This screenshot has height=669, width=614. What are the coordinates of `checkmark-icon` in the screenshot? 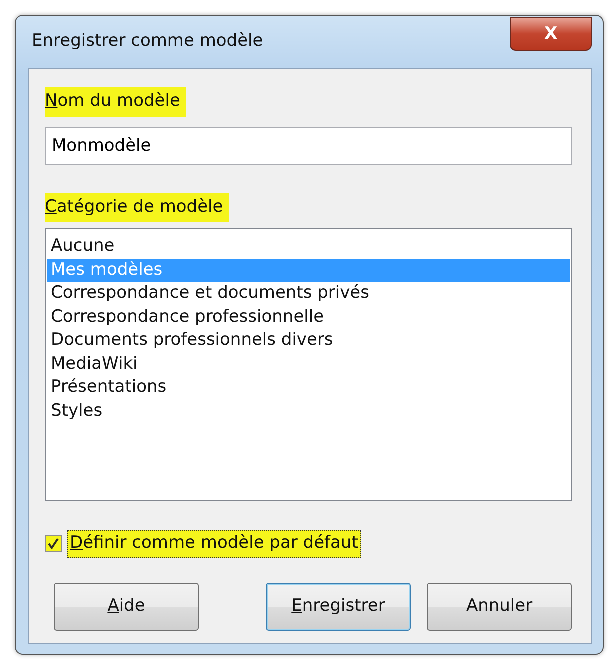 It's located at (53, 543).